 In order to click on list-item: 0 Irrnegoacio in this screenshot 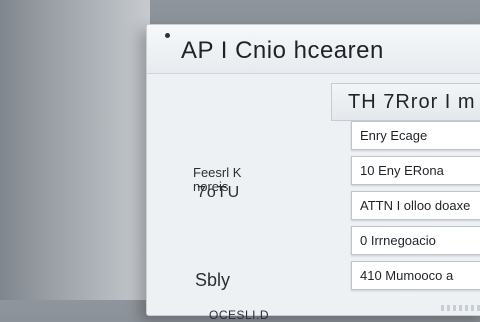, I will do `click(415, 240)`.